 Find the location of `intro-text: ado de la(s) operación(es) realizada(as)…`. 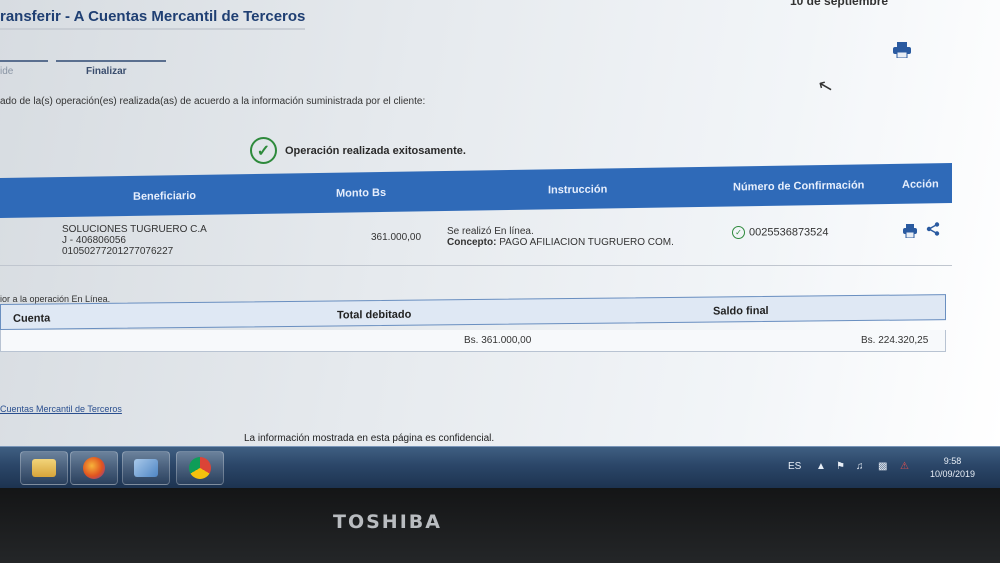

intro-text: ado de la(s) operación(es) realizada(as)… is located at coordinates (213, 101).